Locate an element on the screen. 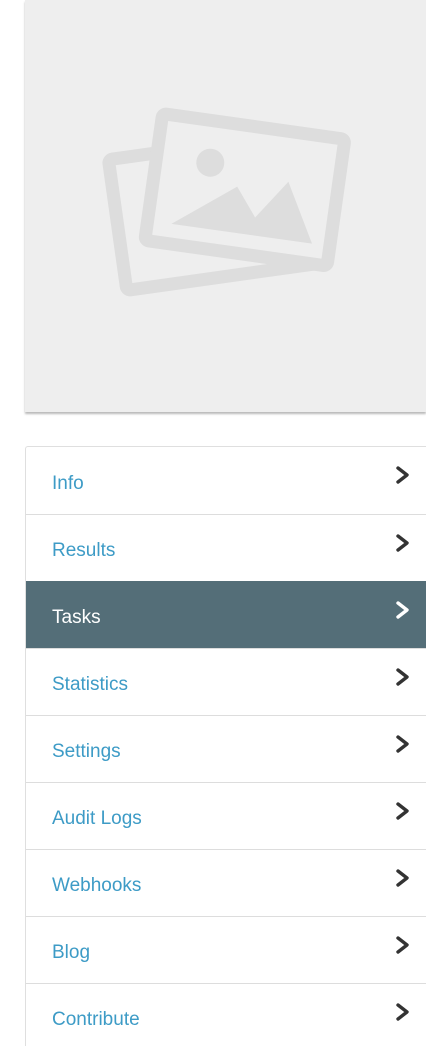  menu-item-label: Settings is located at coordinates (86, 751).